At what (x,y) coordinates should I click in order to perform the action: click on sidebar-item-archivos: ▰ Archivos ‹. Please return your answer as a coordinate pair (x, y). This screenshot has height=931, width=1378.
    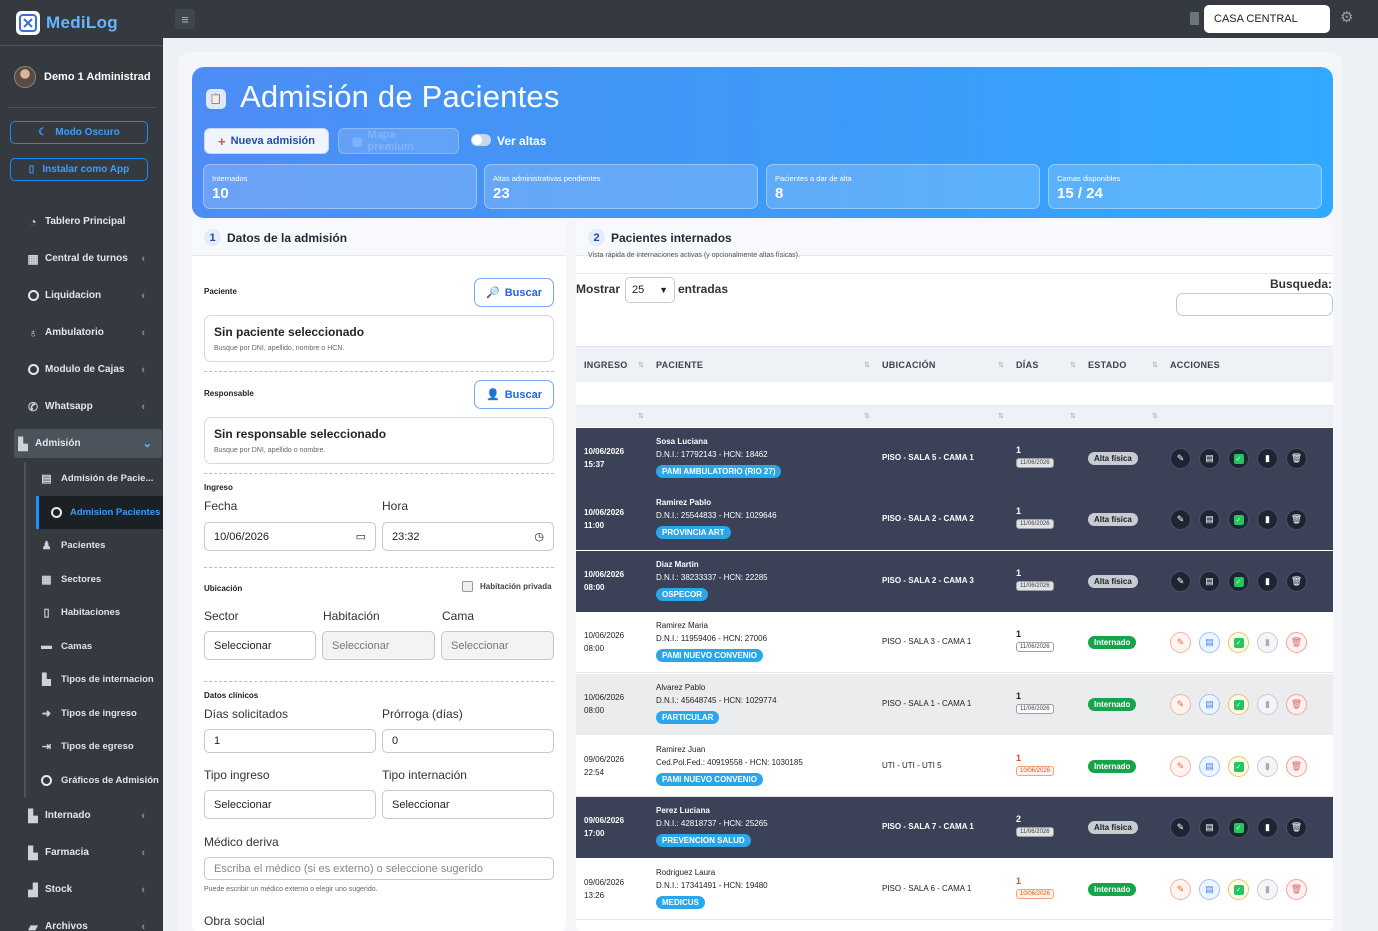
    Looking at the image, I should click on (81, 919).